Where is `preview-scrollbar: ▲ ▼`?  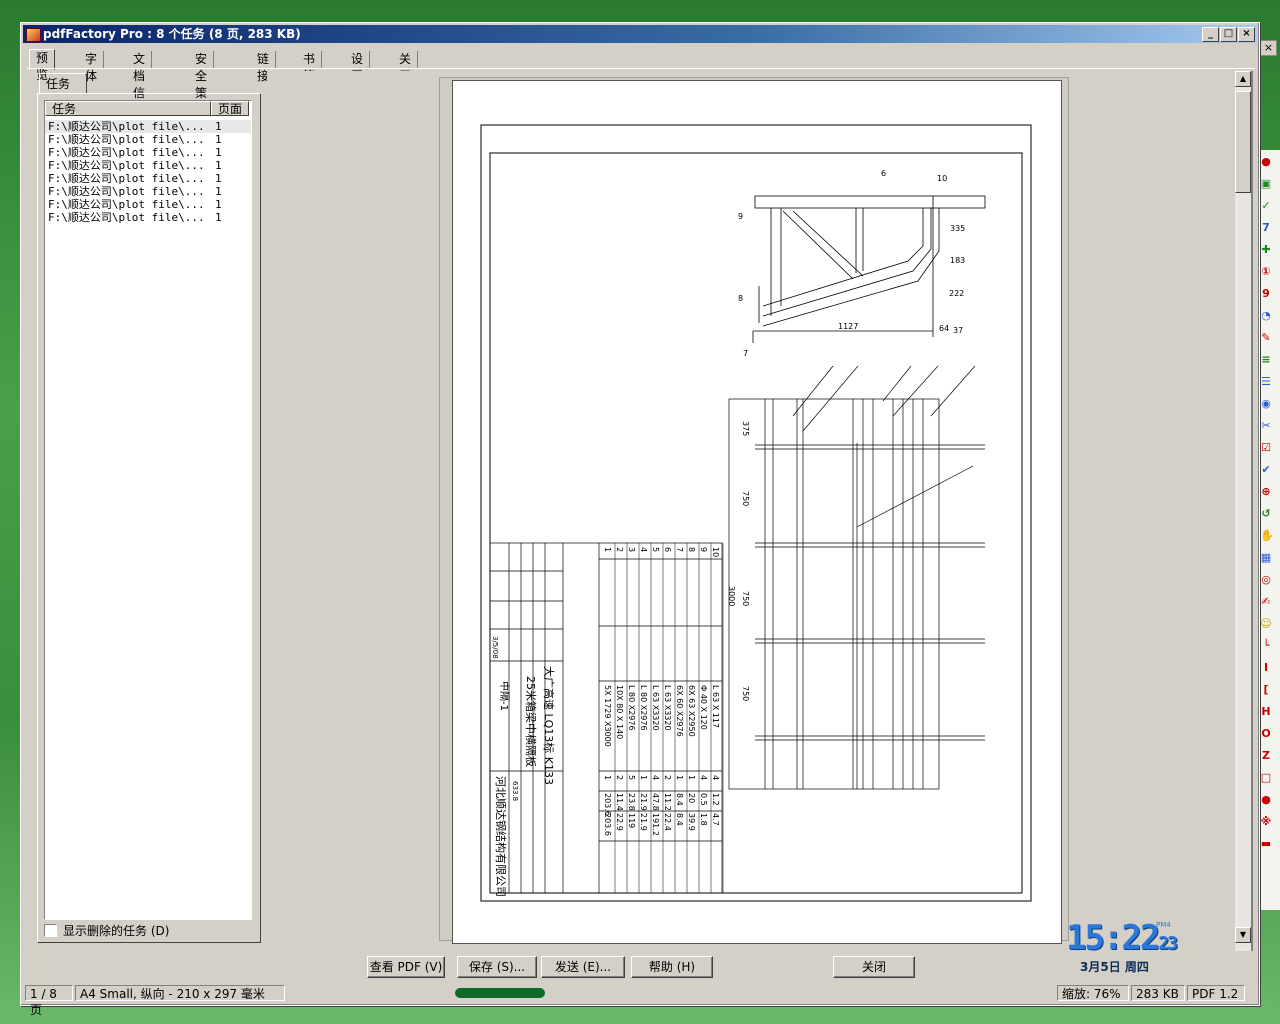 preview-scrollbar: ▲ ▼ is located at coordinates (1243, 511).